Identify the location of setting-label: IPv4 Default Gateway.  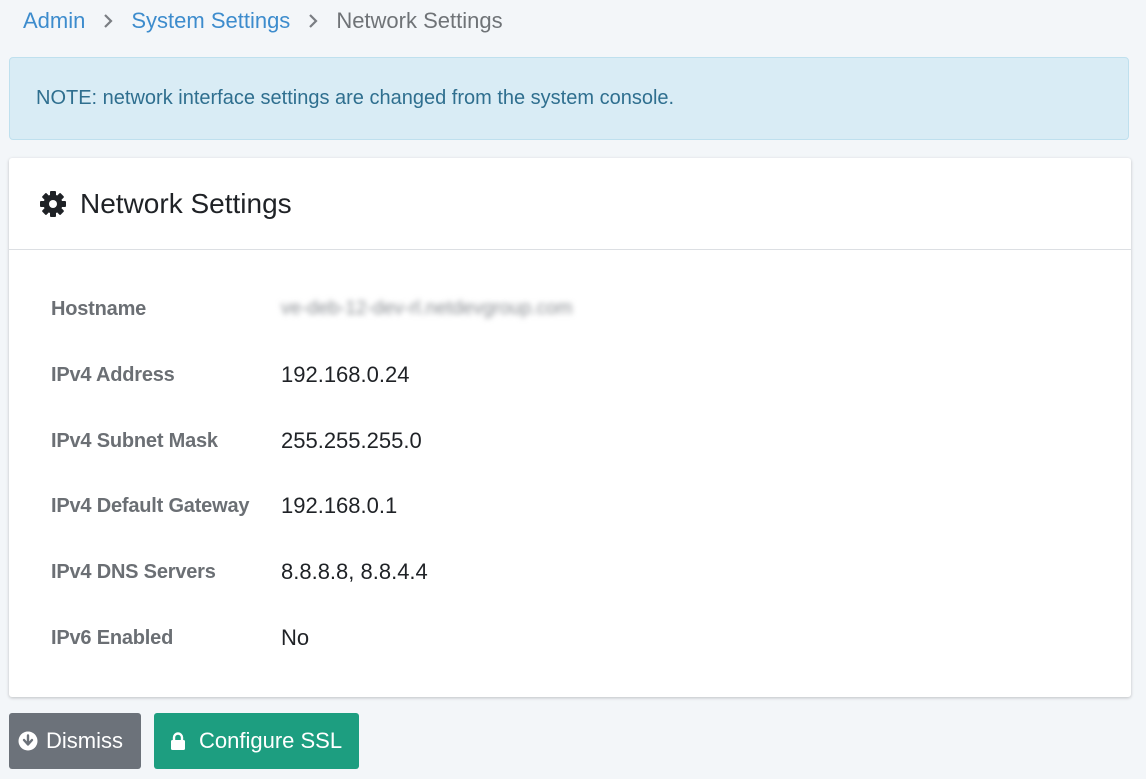
(150, 505).